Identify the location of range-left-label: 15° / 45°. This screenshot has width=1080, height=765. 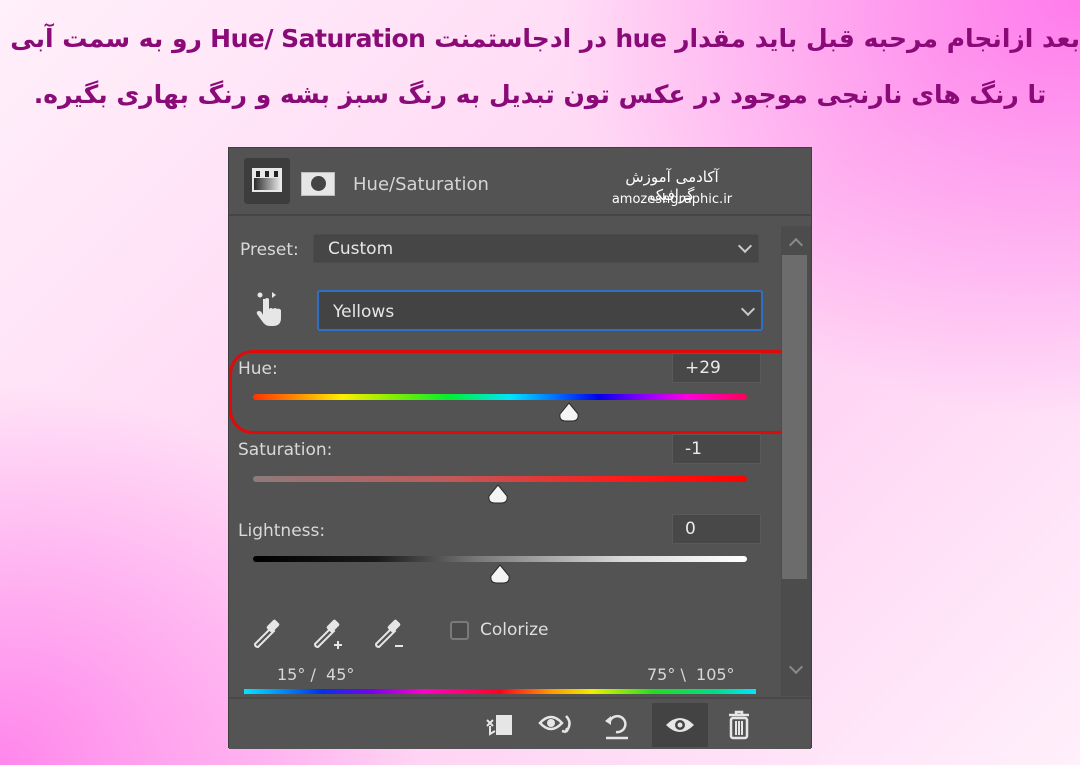
(316, 674).